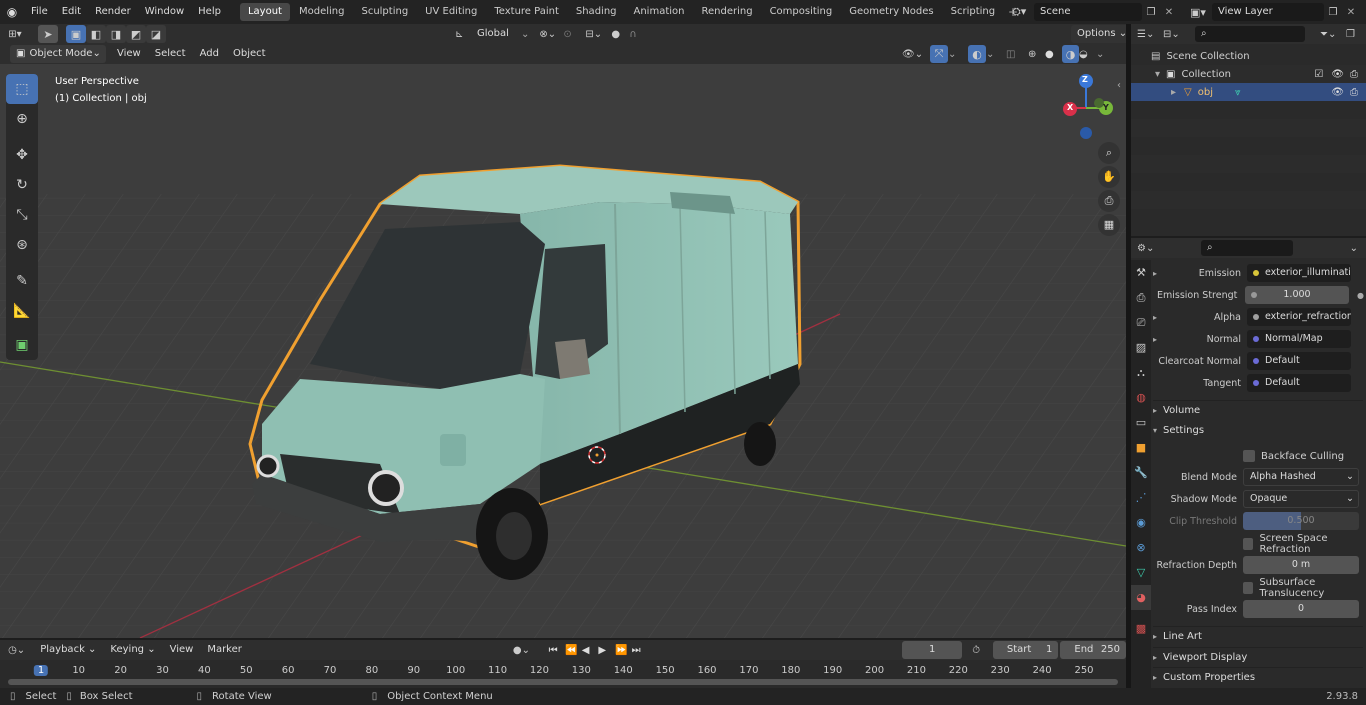  I want to click on data-tab-icon: ▽, so click(1141, 572).